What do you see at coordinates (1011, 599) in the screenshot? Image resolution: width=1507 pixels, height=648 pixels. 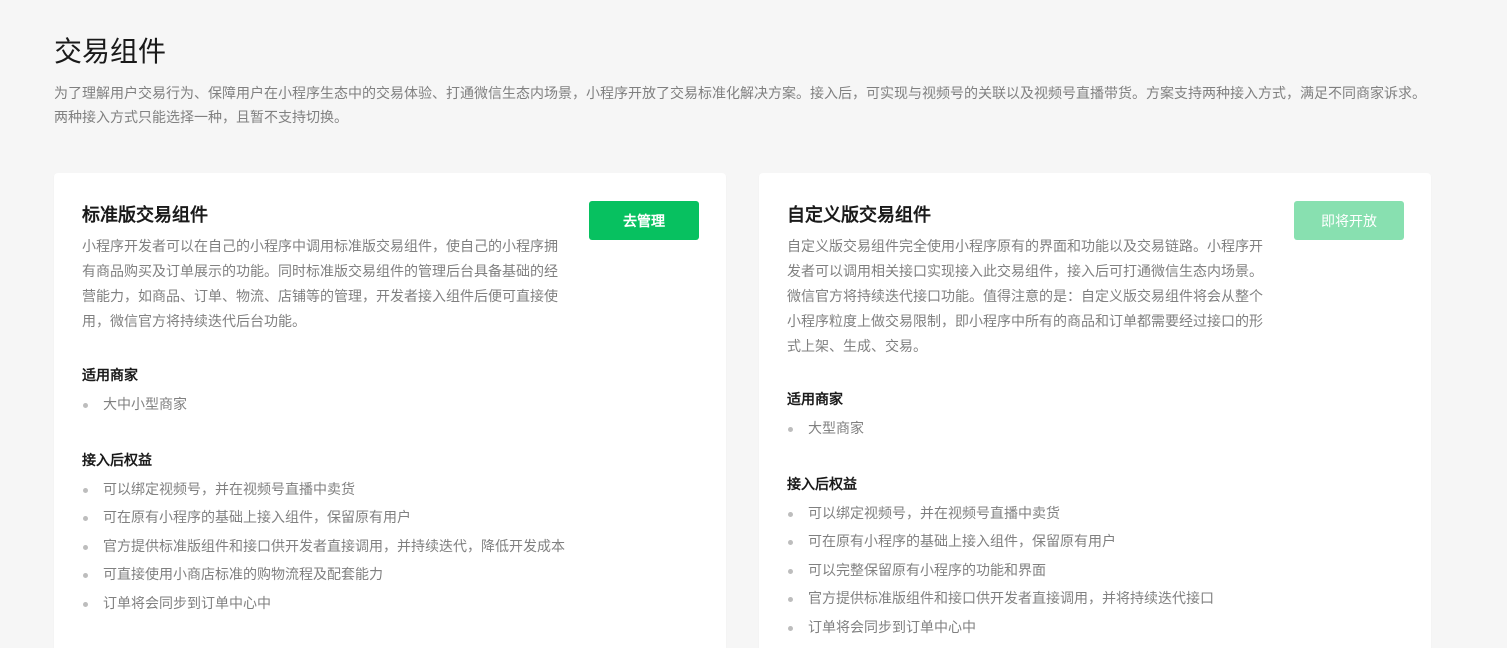 I see `list-item-text: 官方提供标准版组件和接口供开发者直接调用，并将持续迭代接口` at bounding box center [1011, 599].